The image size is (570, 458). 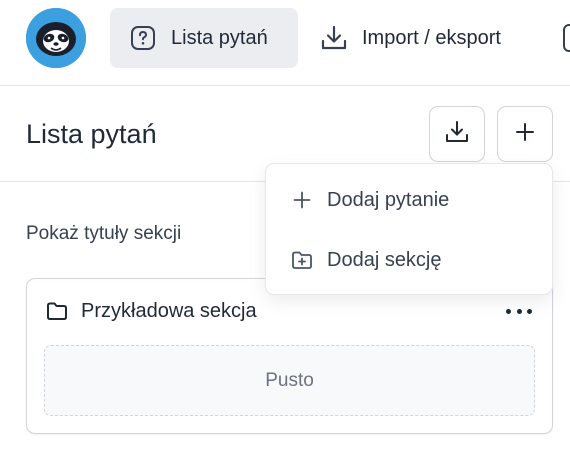 What do you see at coordinates (143, 38) in the screenshot?
I see `question-square-icon` at bounding box center [143, 38].